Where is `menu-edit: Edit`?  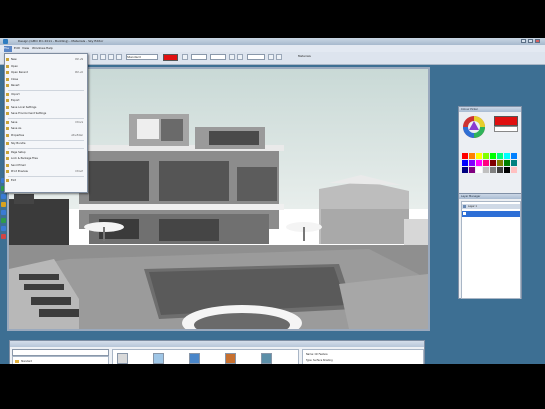 menu-edit: Edit is located at coordinates (17, 48).